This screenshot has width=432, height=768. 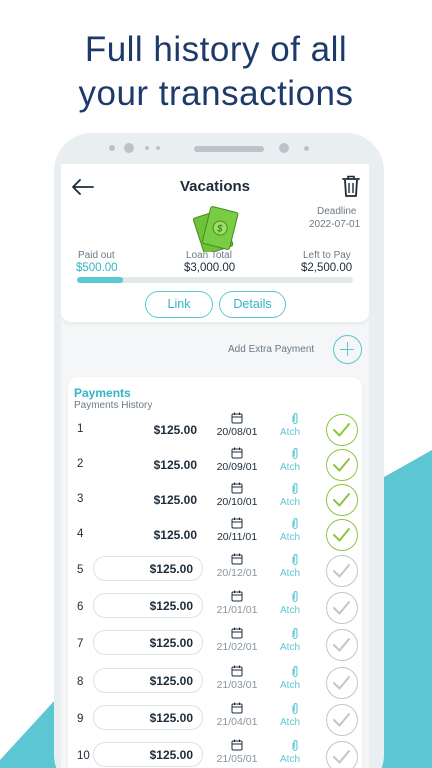 What do you see at coordinates (237, 610) in the screenshot?
I see `payment-date: 21/01/01` at bounding box center [237, 610].